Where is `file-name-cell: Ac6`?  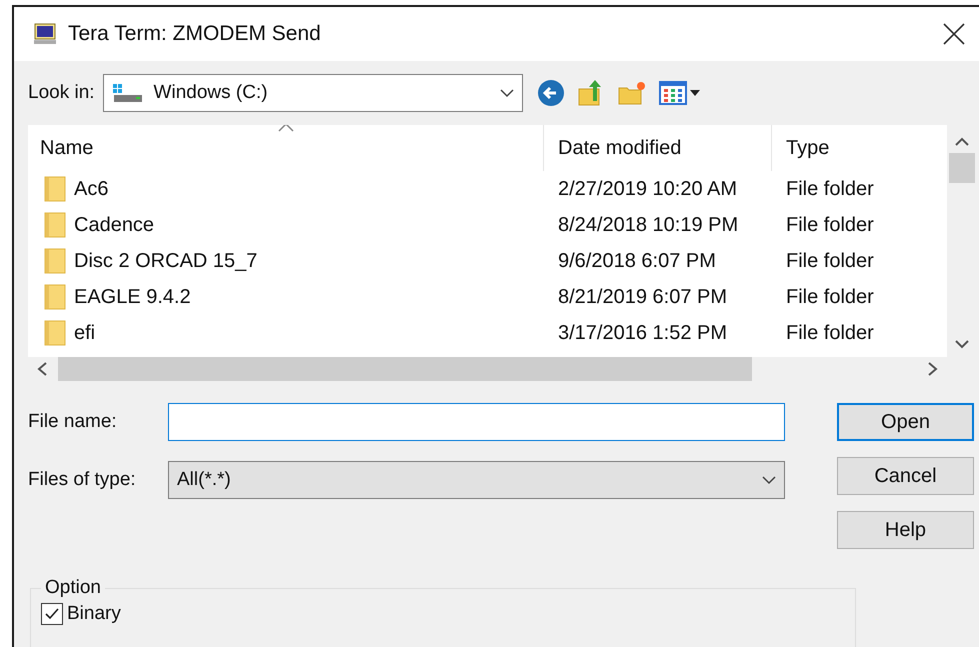
file-name-cell: Ac6 is located at coordinates (286, 189).